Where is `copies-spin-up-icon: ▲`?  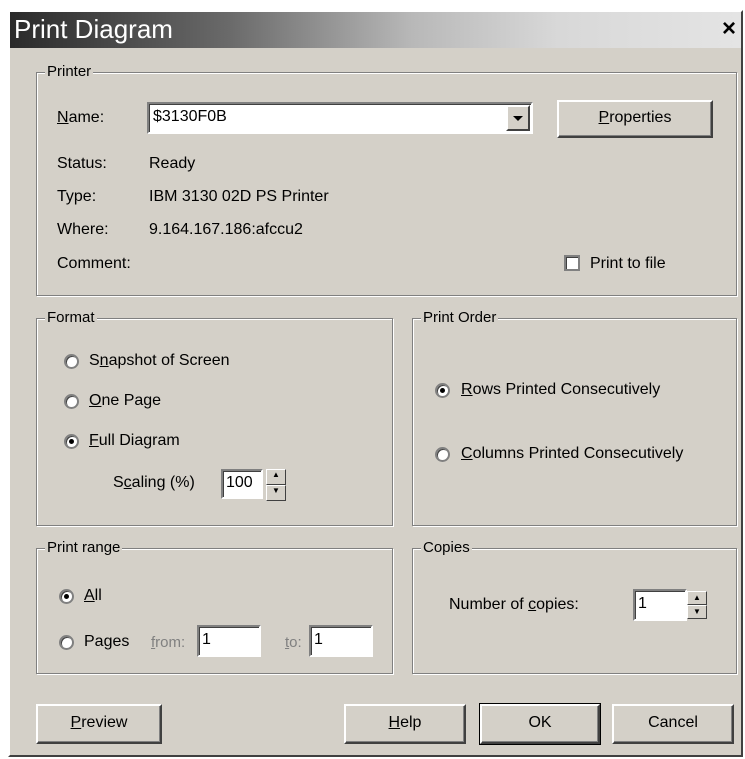
copies-spin-up-icon: ▲ is located at coordinates (697, 598).